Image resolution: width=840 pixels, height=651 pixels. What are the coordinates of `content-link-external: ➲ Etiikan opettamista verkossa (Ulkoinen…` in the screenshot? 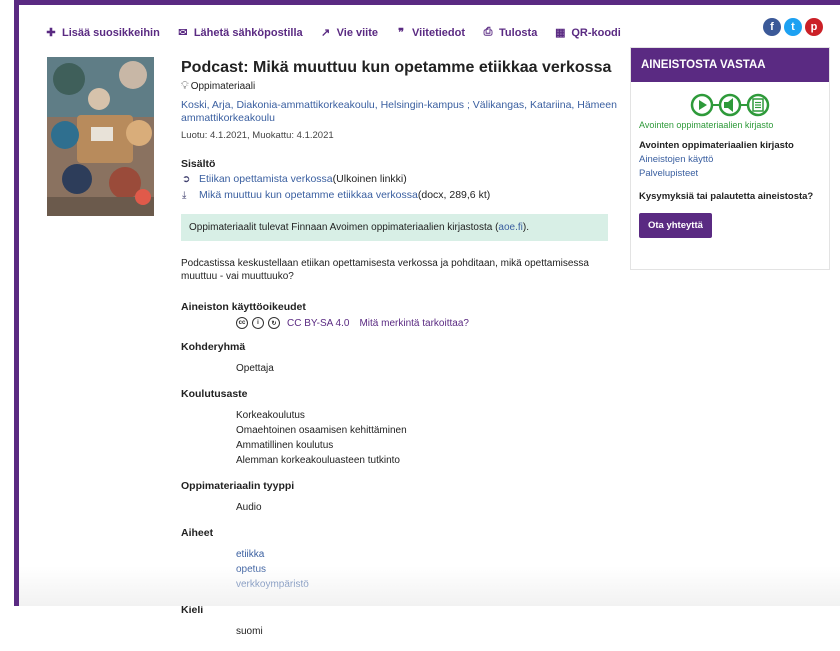 It's located at (401, 179).